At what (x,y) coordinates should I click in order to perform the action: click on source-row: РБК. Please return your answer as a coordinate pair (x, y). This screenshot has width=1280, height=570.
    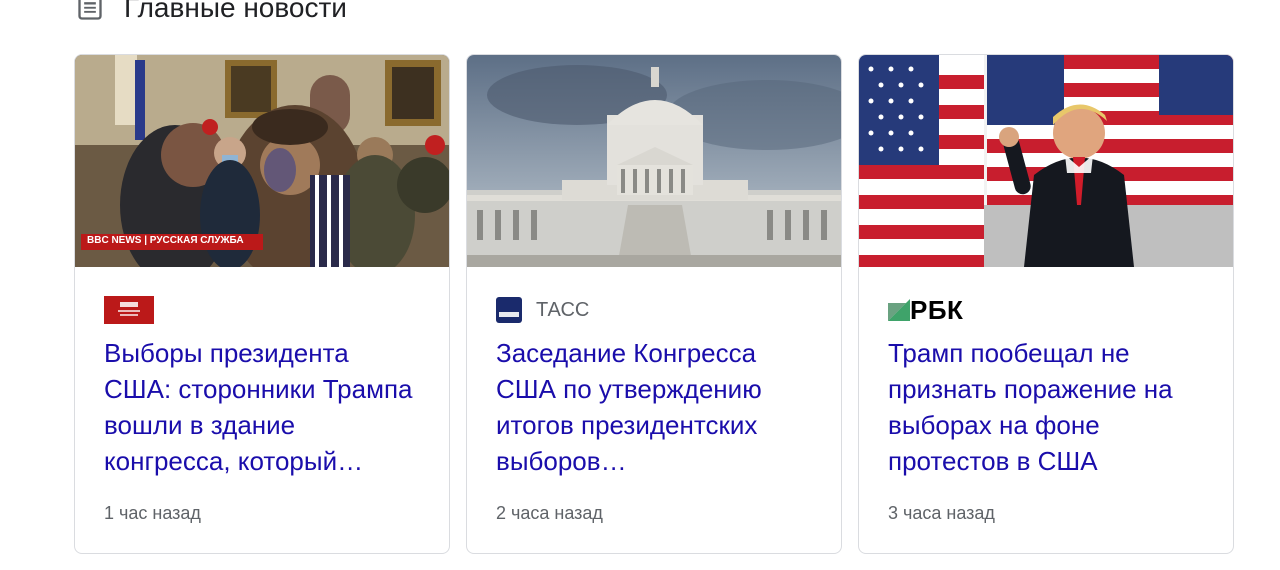
    Looking at the image, I should click on (1045, 310).